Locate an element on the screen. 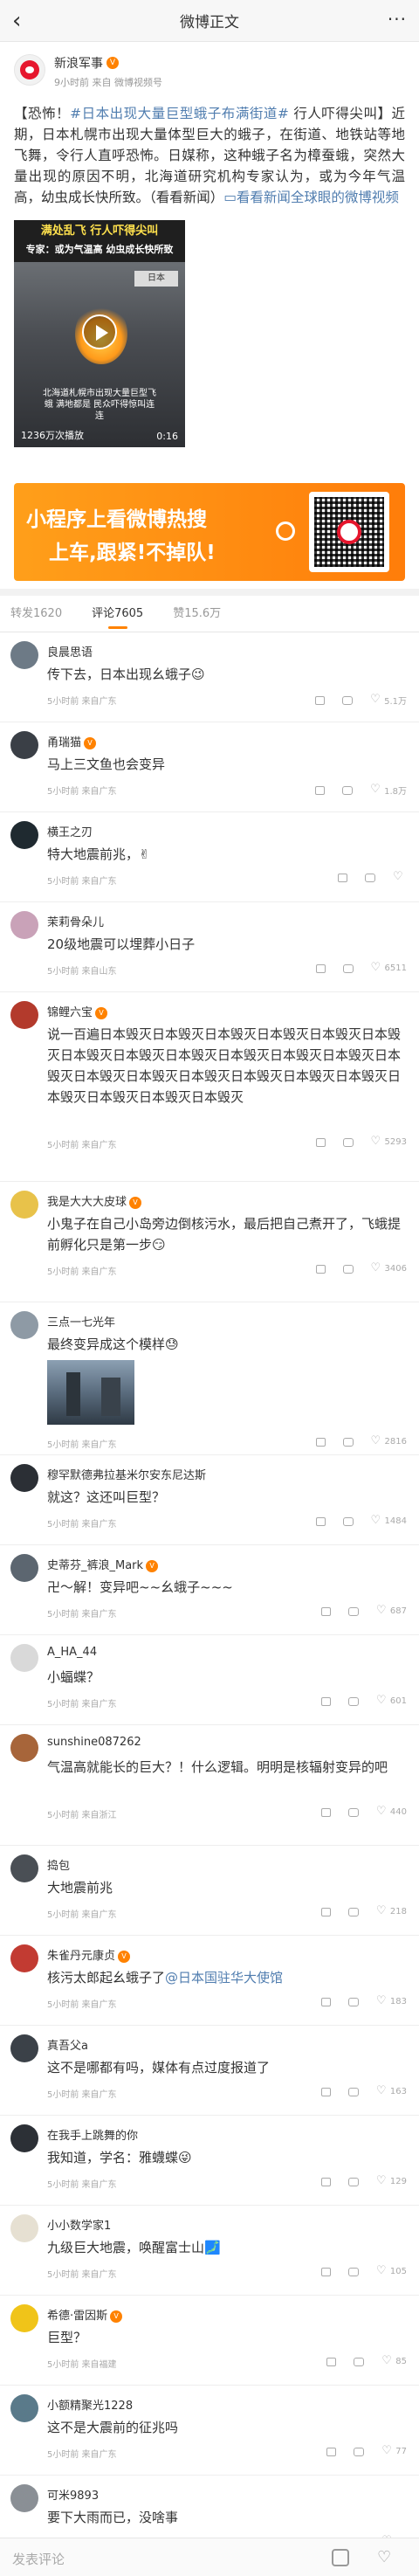 The image size is (419, 2576). mention-link: @日本国驻华大使馆 is located at coordinates (224, 1978).